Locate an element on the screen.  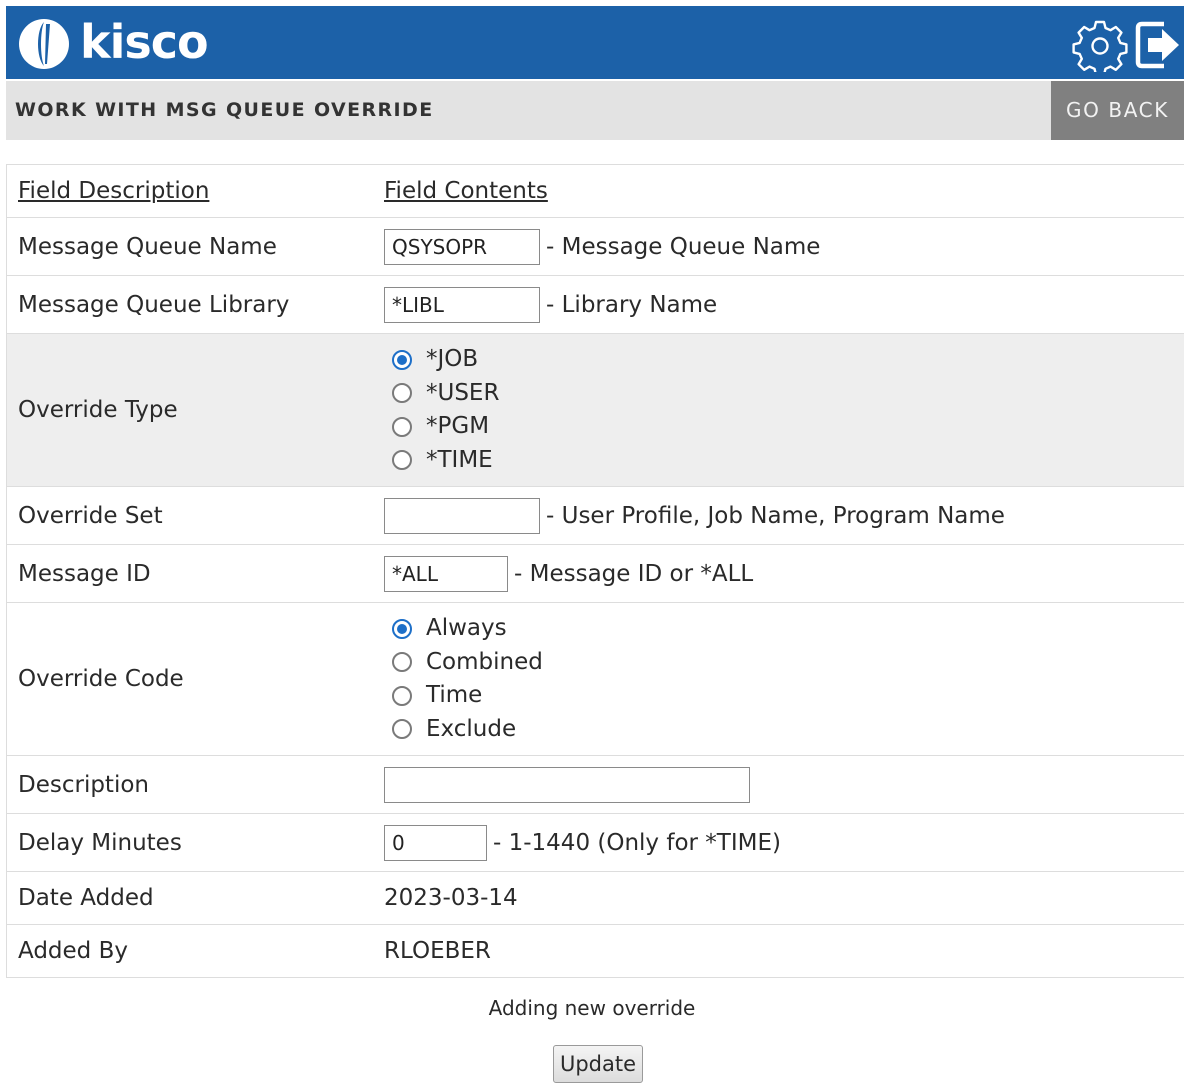
radio-label: *TIME is located at coordinates (459, 459).